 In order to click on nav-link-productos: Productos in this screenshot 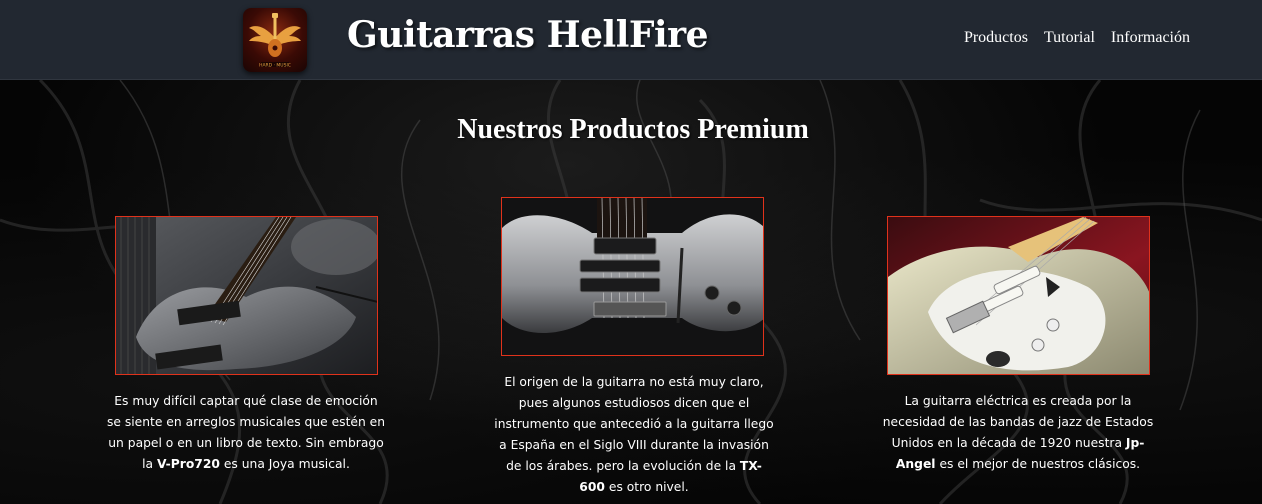, I will do `click(996, 38)`.